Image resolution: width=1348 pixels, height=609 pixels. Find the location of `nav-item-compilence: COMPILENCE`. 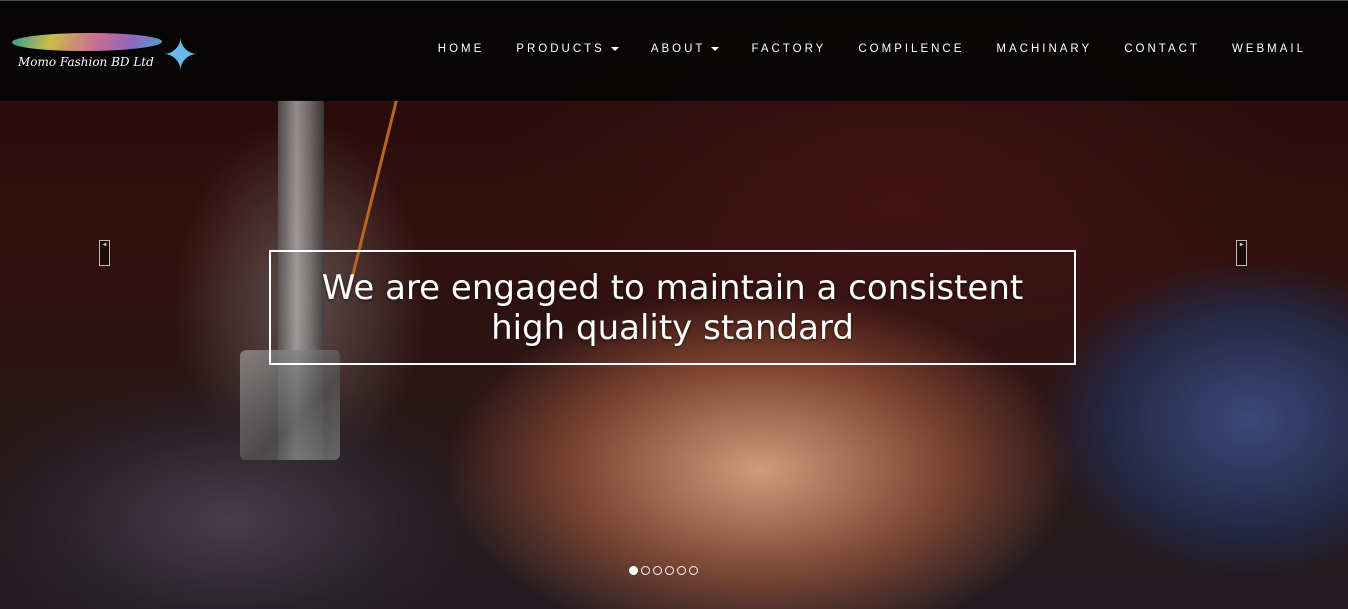

nav-item-compilence: COMPILENCE is located at coordinates (911, 49).